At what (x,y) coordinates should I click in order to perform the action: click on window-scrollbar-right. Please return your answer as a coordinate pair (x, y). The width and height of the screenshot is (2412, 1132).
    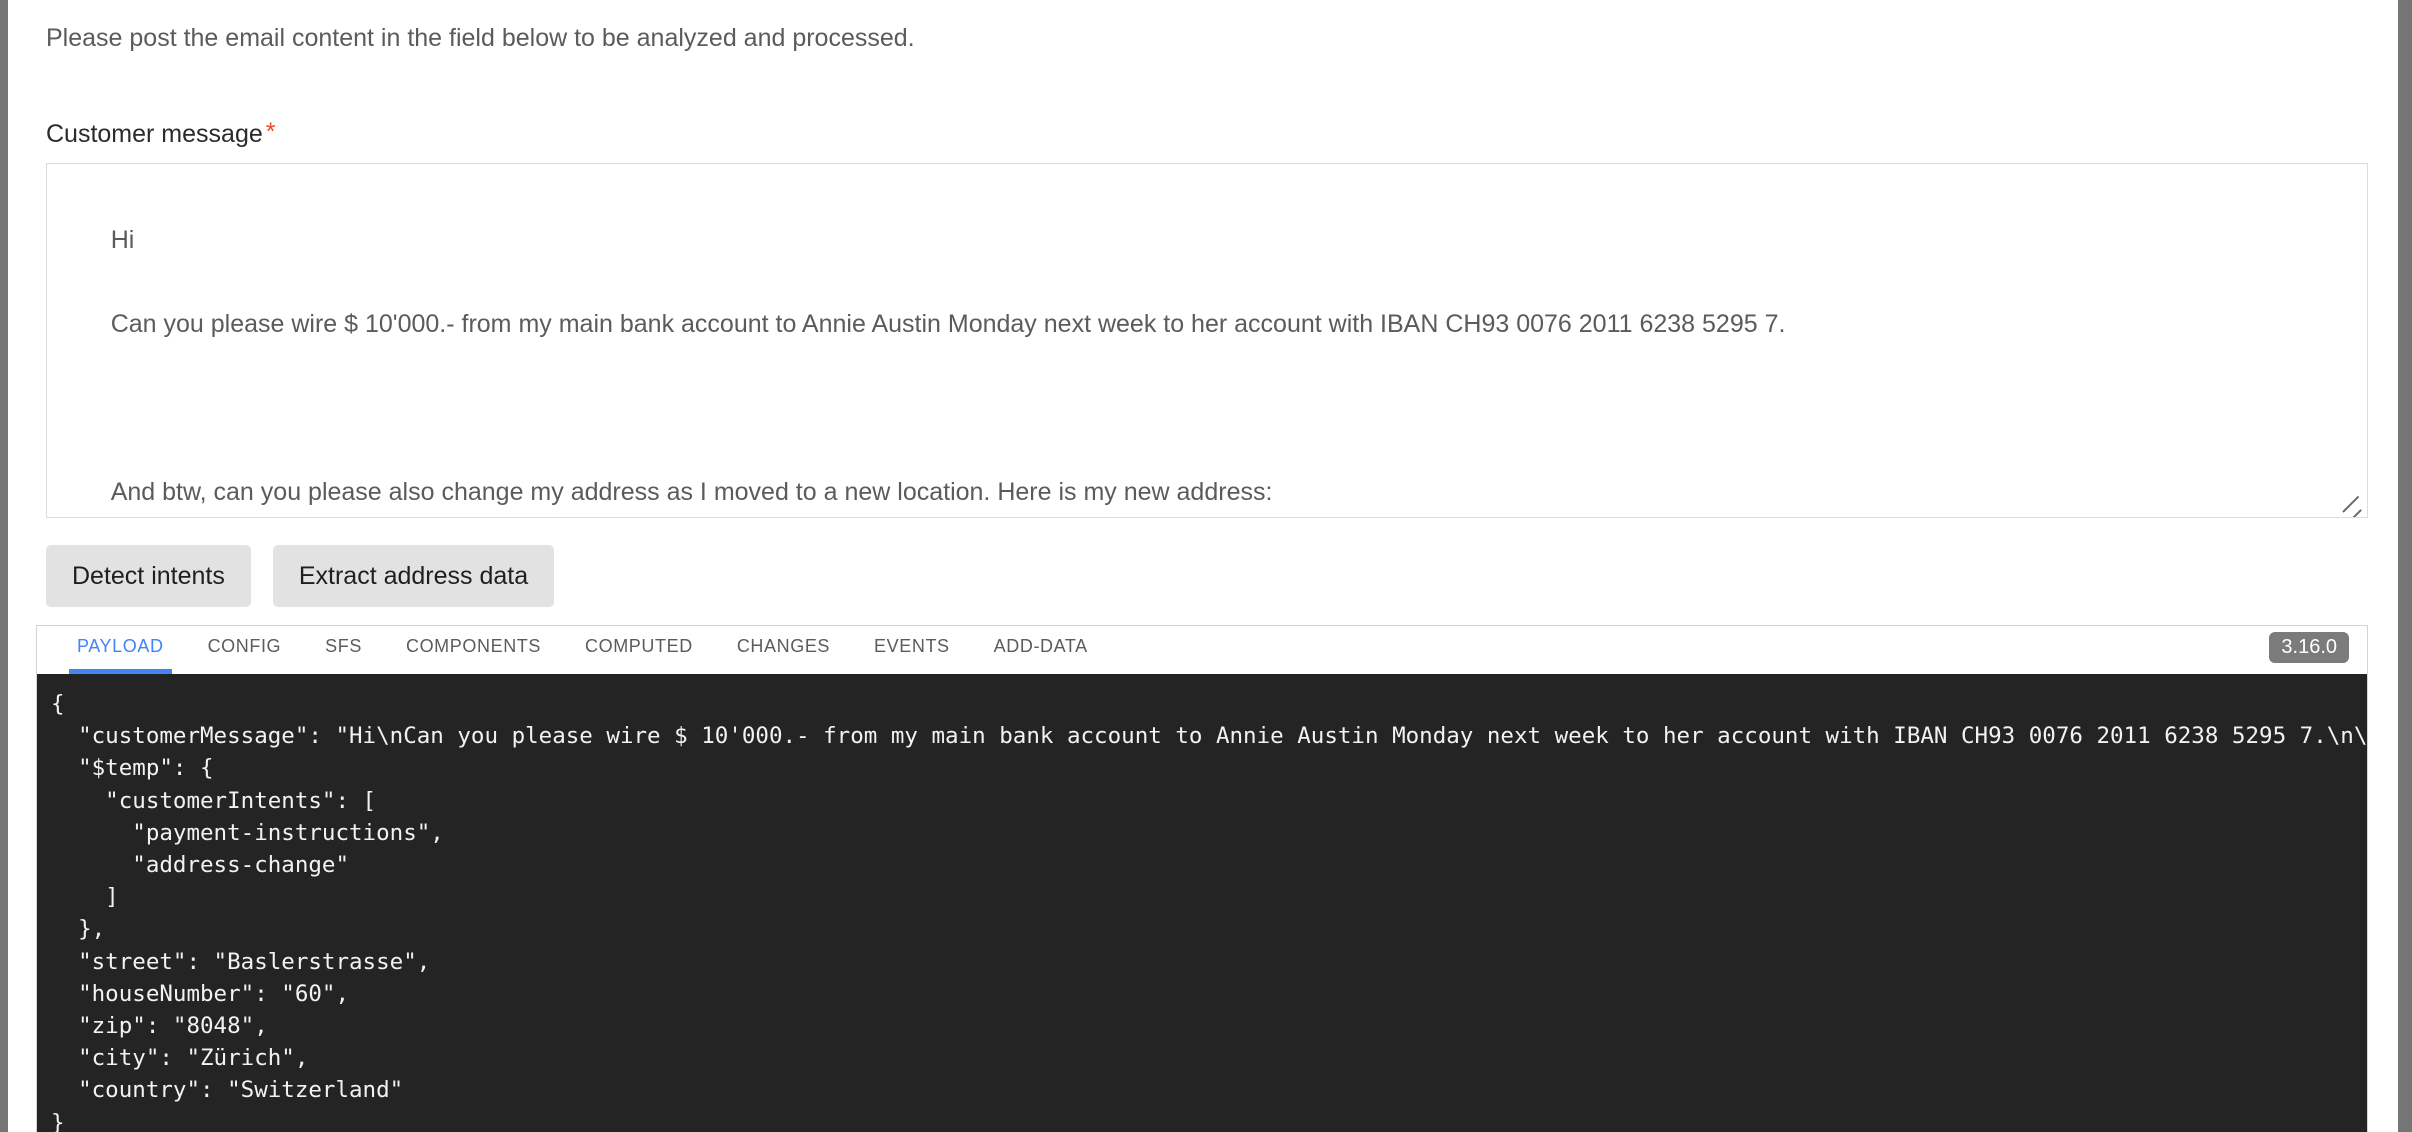
    Looking at the image, I should click on (2405, 566).